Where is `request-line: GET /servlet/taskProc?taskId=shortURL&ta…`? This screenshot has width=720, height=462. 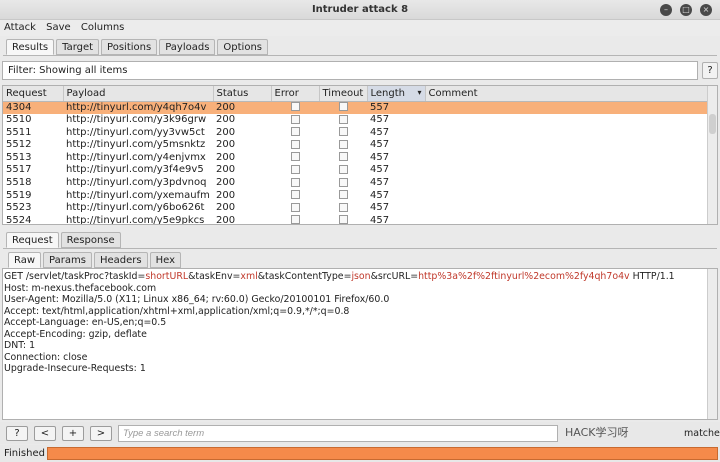 request-line: GET /servlet/taskProc?taskId=shortURL&ta… is located at coordinates (360, 277).